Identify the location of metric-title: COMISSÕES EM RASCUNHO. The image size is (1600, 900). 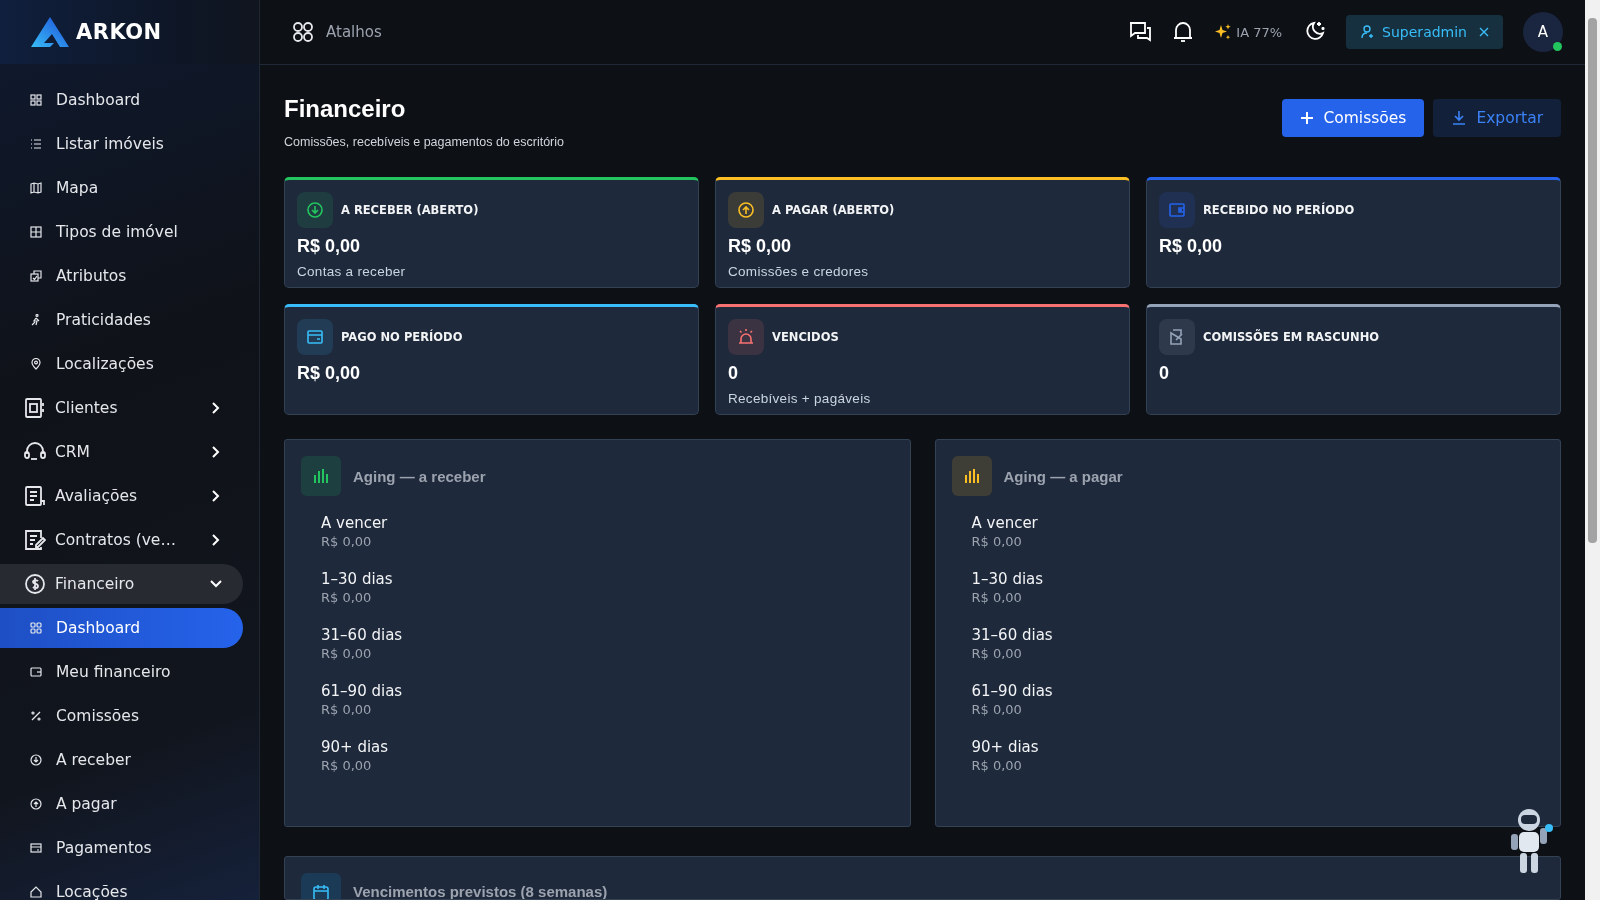
(1291, 337).